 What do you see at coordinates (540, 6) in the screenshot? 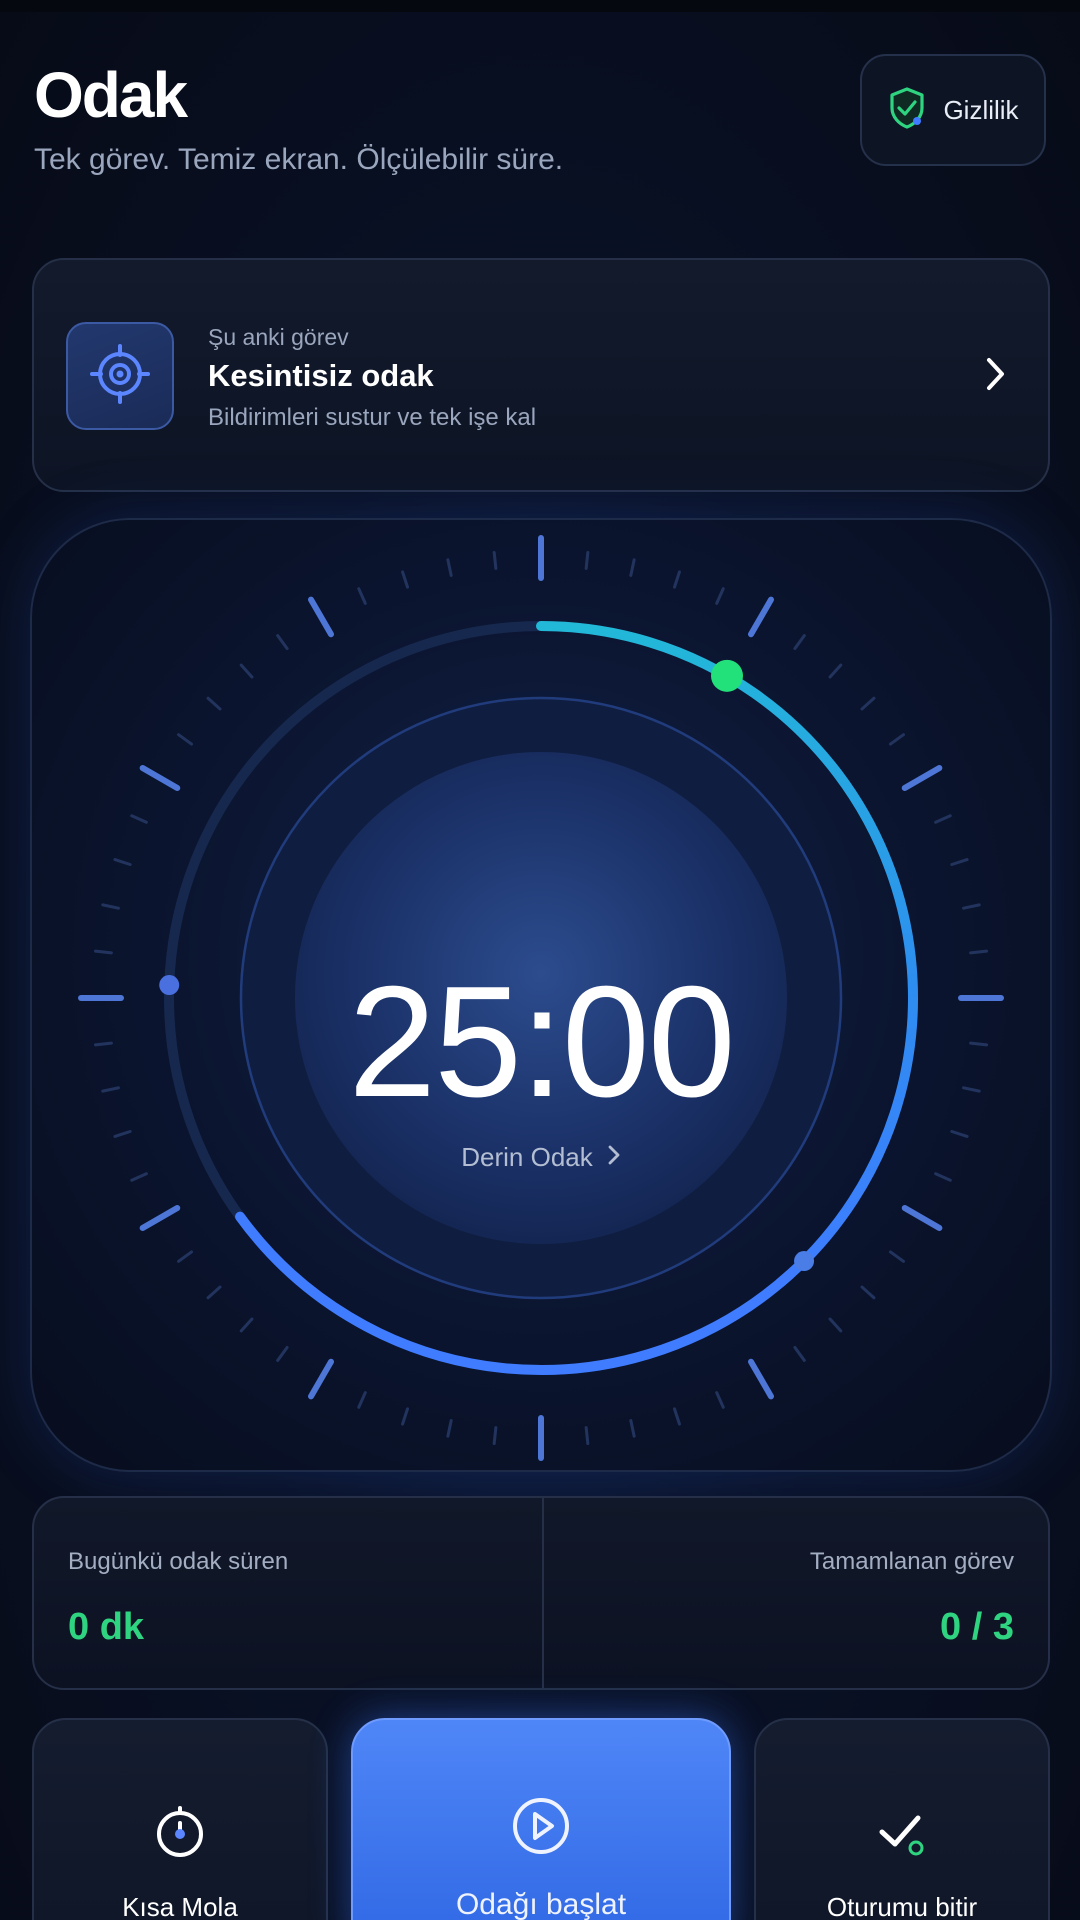
I see `status-bar` at bounding box center [540, 6].